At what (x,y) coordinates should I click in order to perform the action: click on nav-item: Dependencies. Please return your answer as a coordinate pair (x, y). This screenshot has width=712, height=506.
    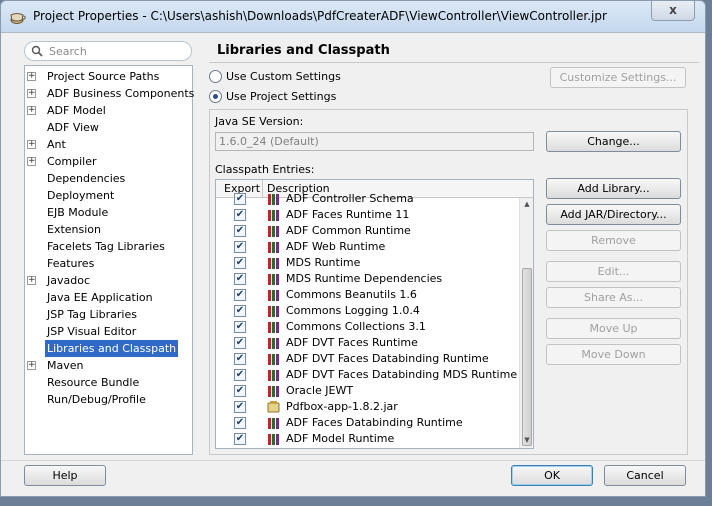
    Looking at the image, I should click on (108, 178).